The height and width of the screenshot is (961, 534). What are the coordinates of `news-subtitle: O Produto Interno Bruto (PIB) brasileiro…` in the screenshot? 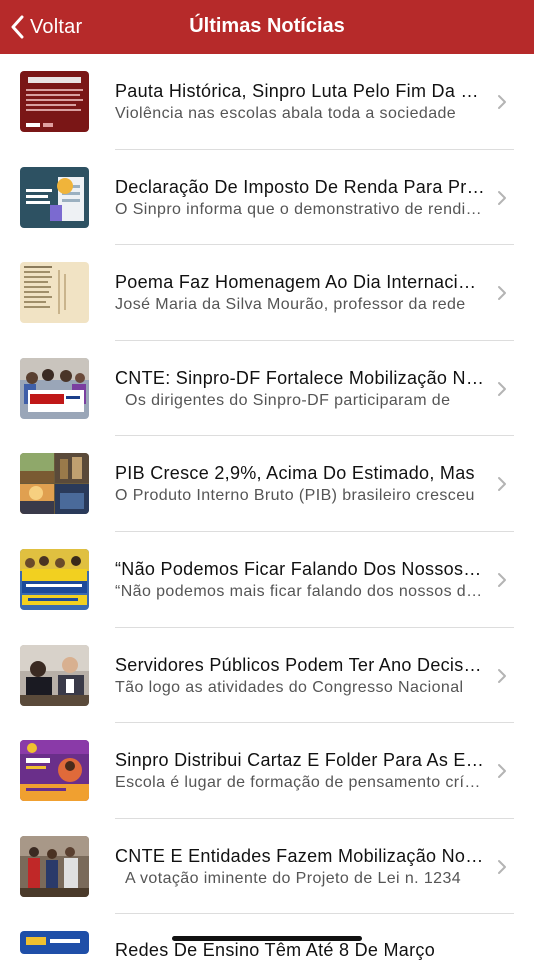 It's located at (295, 496).